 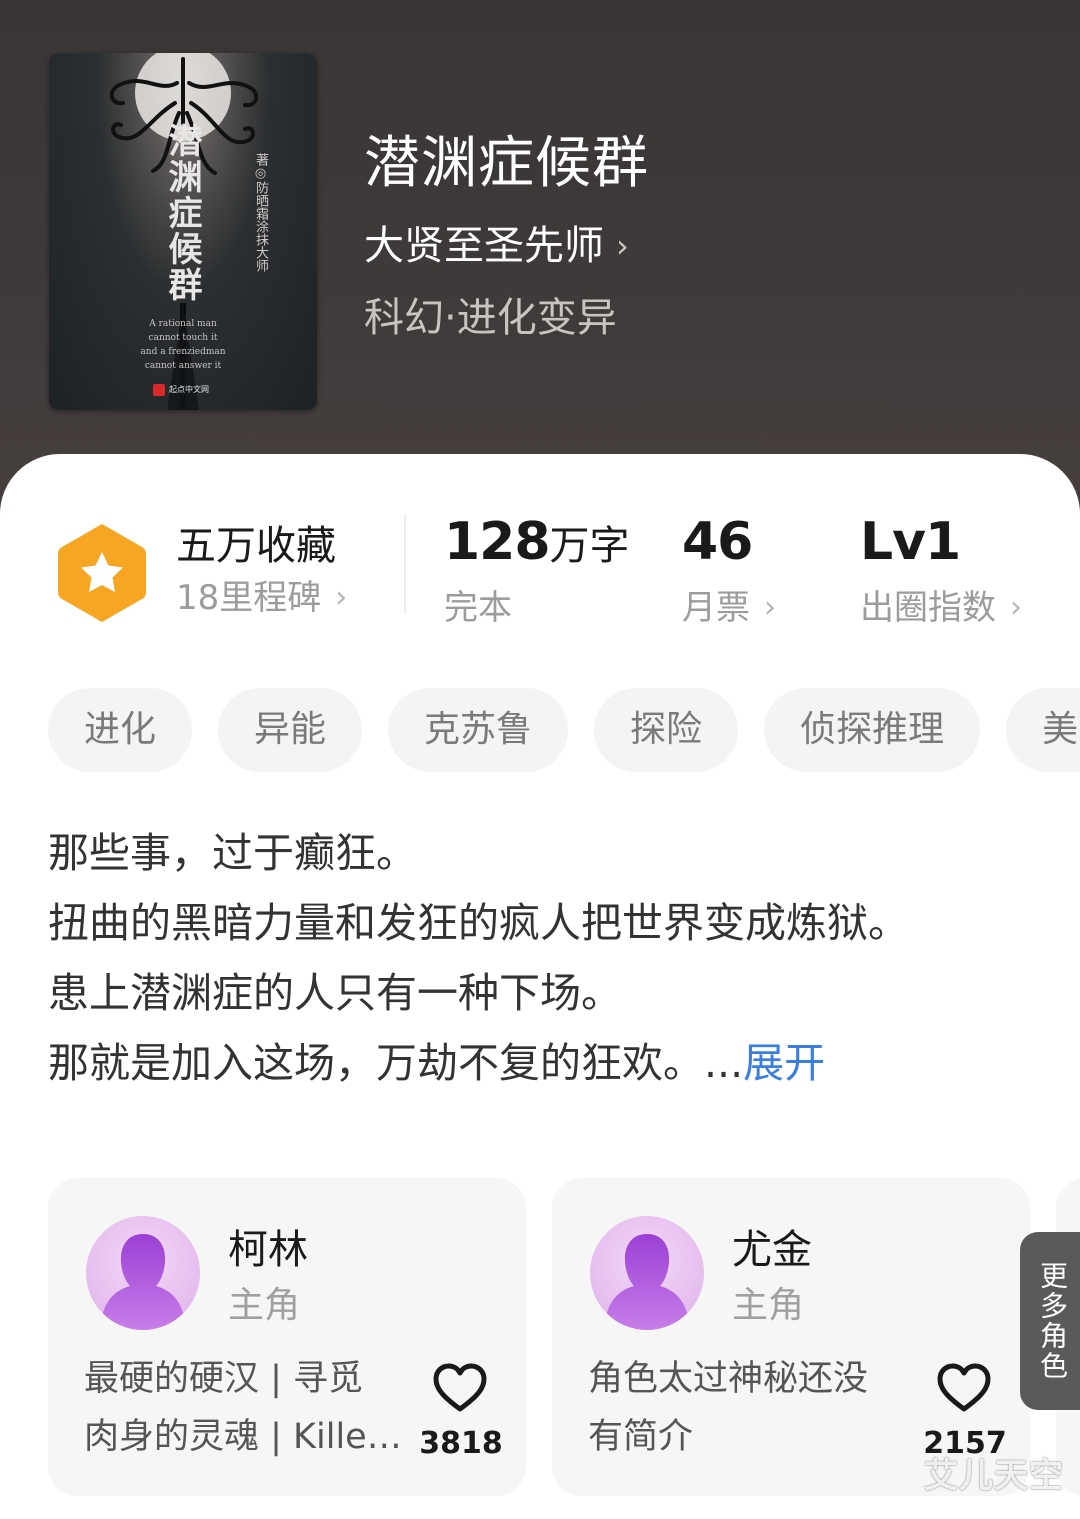 I want to click on monthly-votes-label: 月票, so click(x=716, y=608).